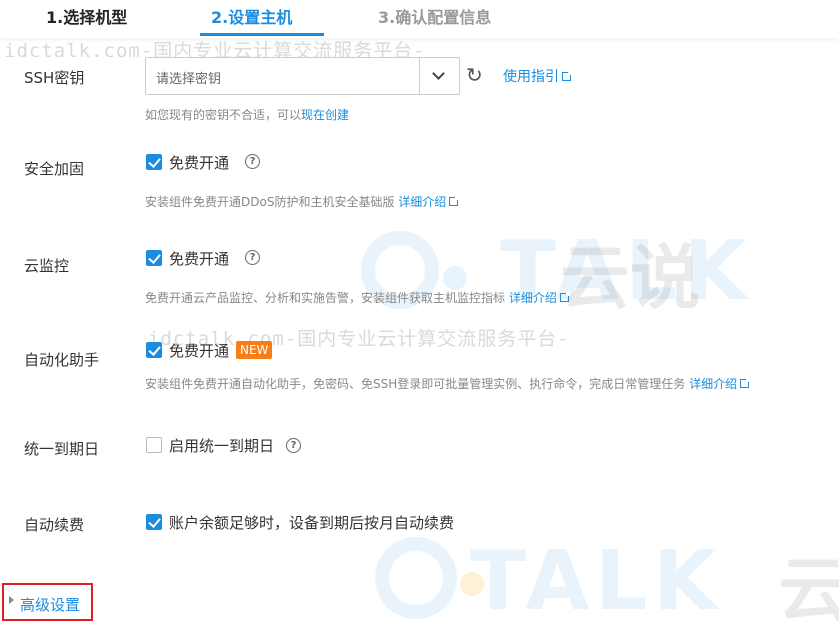 The width and height of the screenshot is (839, 635). What do you see at coordinates (154, 258) in the screenshot?
I see `monitor-checkbox` at bounding box center [154, 258].